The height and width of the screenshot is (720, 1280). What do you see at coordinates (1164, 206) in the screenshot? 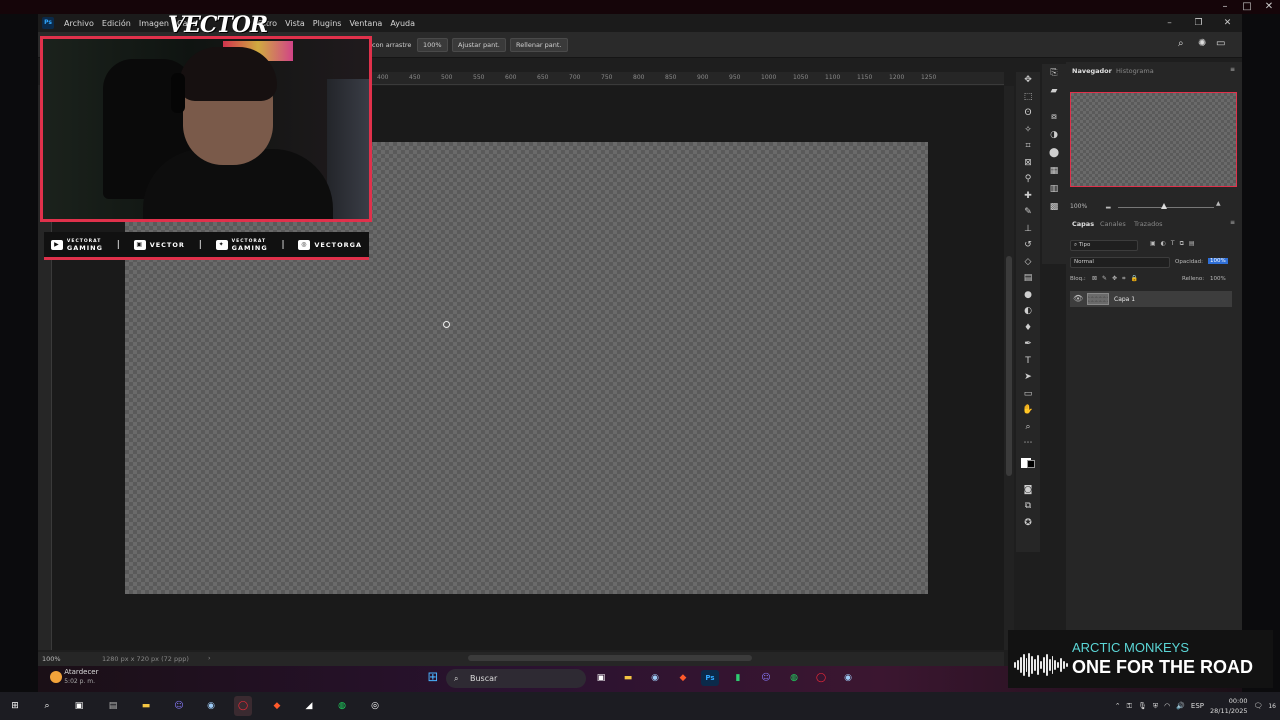
I see `navigator-zoom-handle` at bounding box center [1164, 206].